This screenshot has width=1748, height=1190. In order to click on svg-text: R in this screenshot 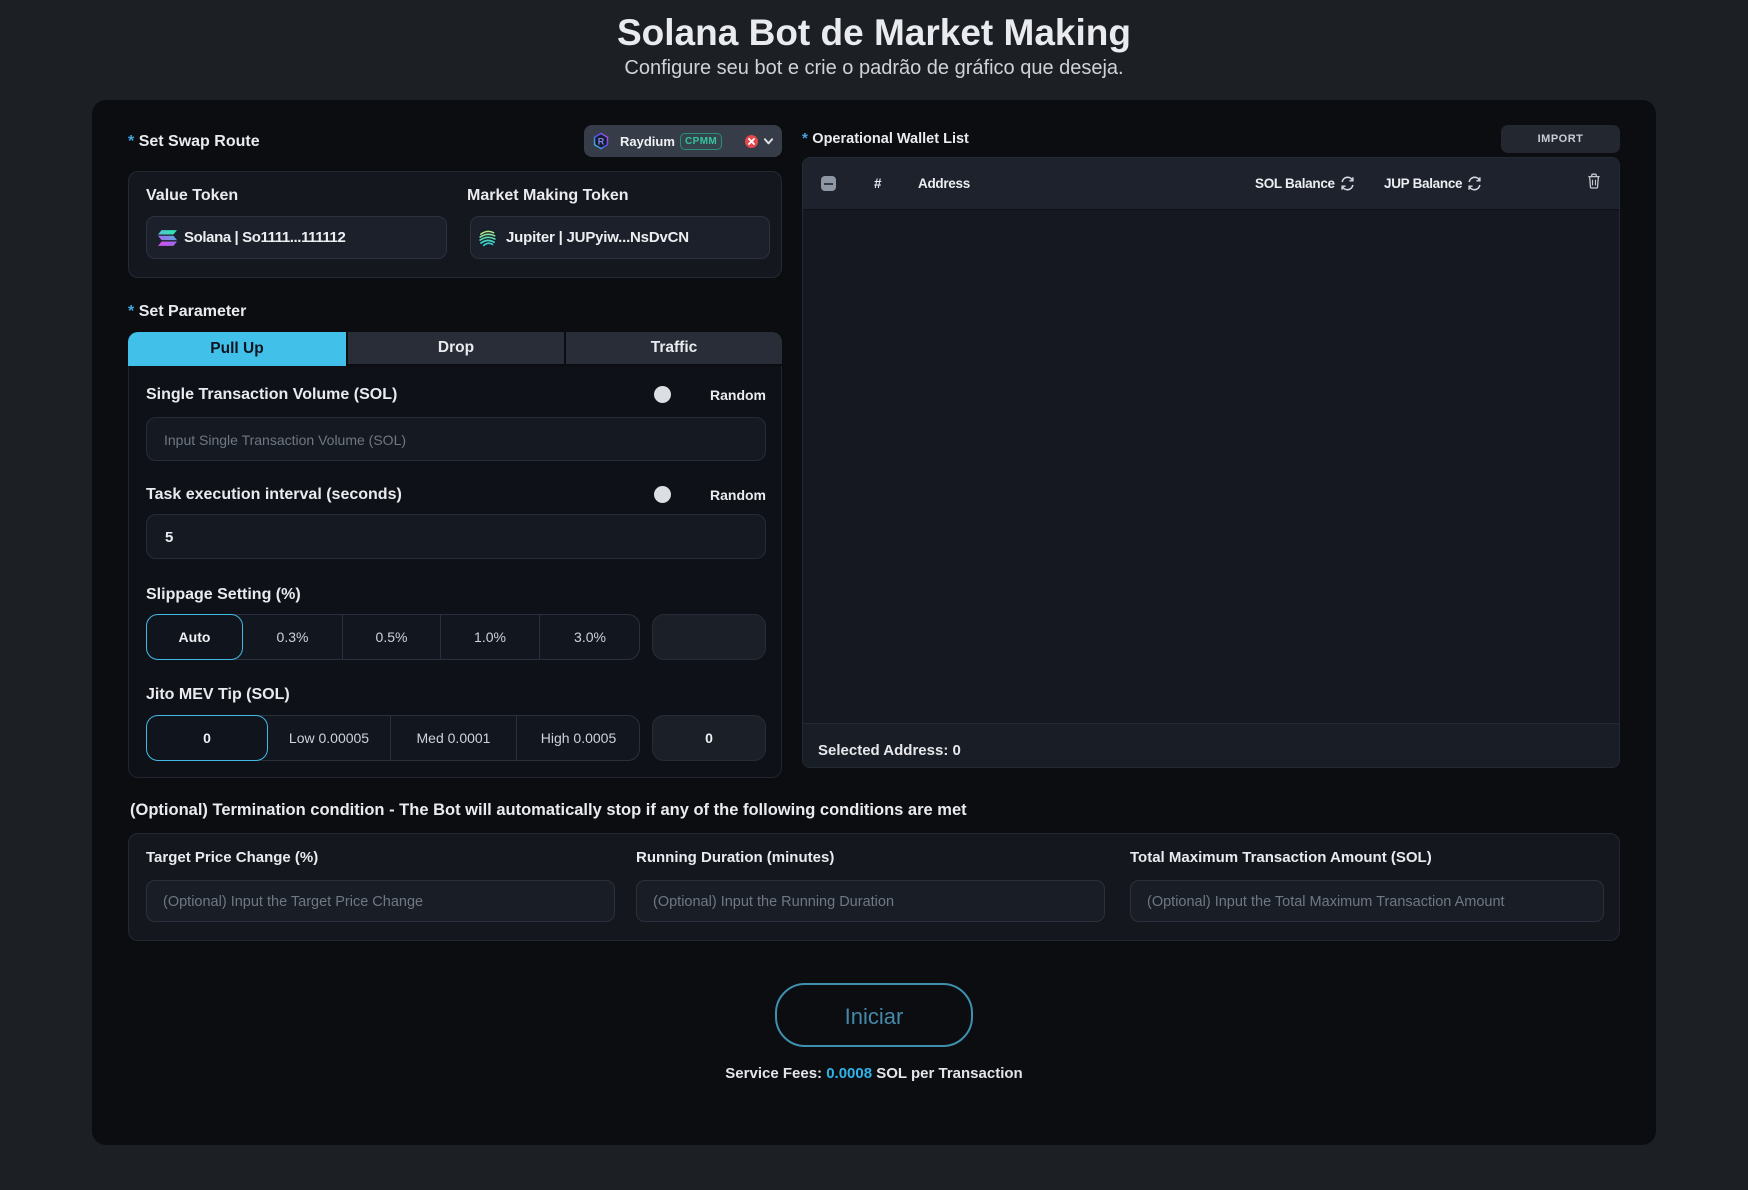, I will do `click(601, 141)`.